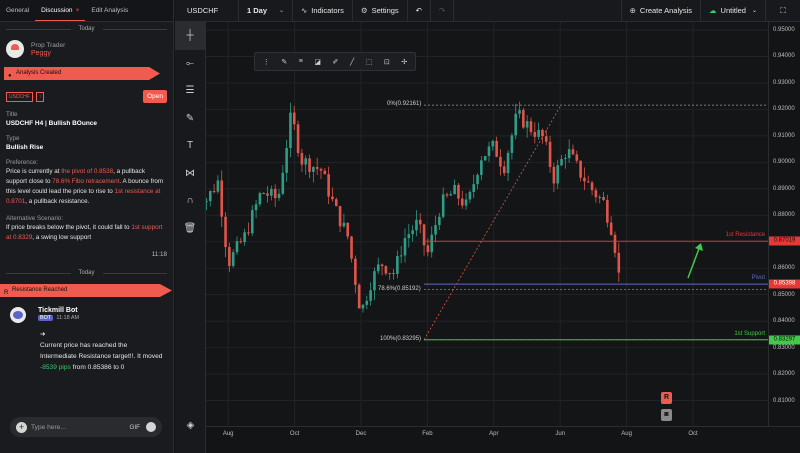 This screenshot has height=453, width=800. Describe the element at coordinates (745, 235) in the screenshot. I see `level-name-label: 1st Resistance` at that location.